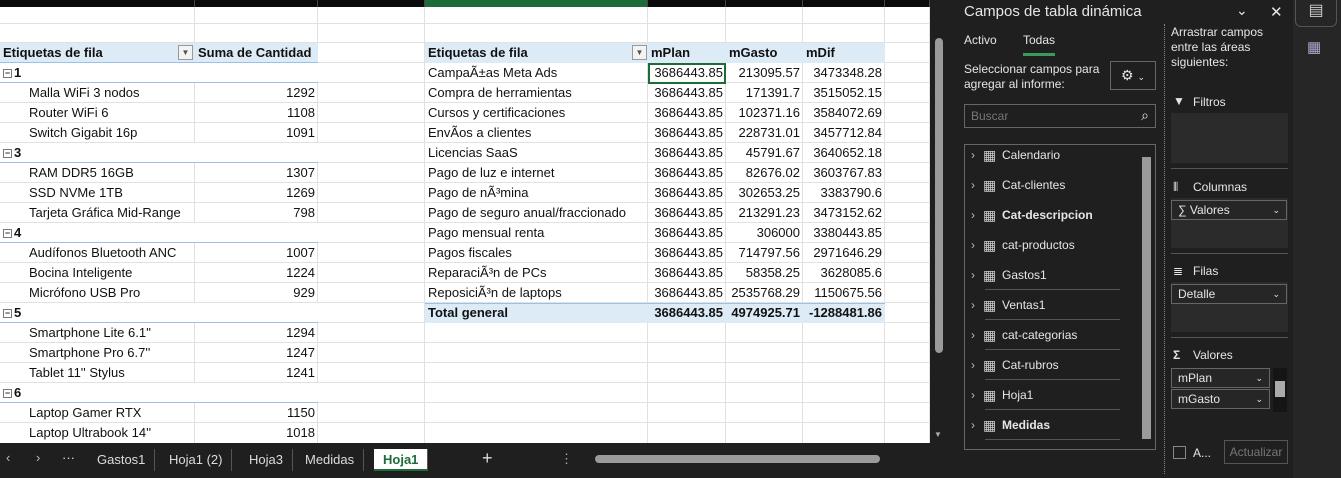  What do you see at coordinates (1242, 10) in the screenshot?
I see `chevron-down-icon: ⌄` at bounding box center [1242, 10].